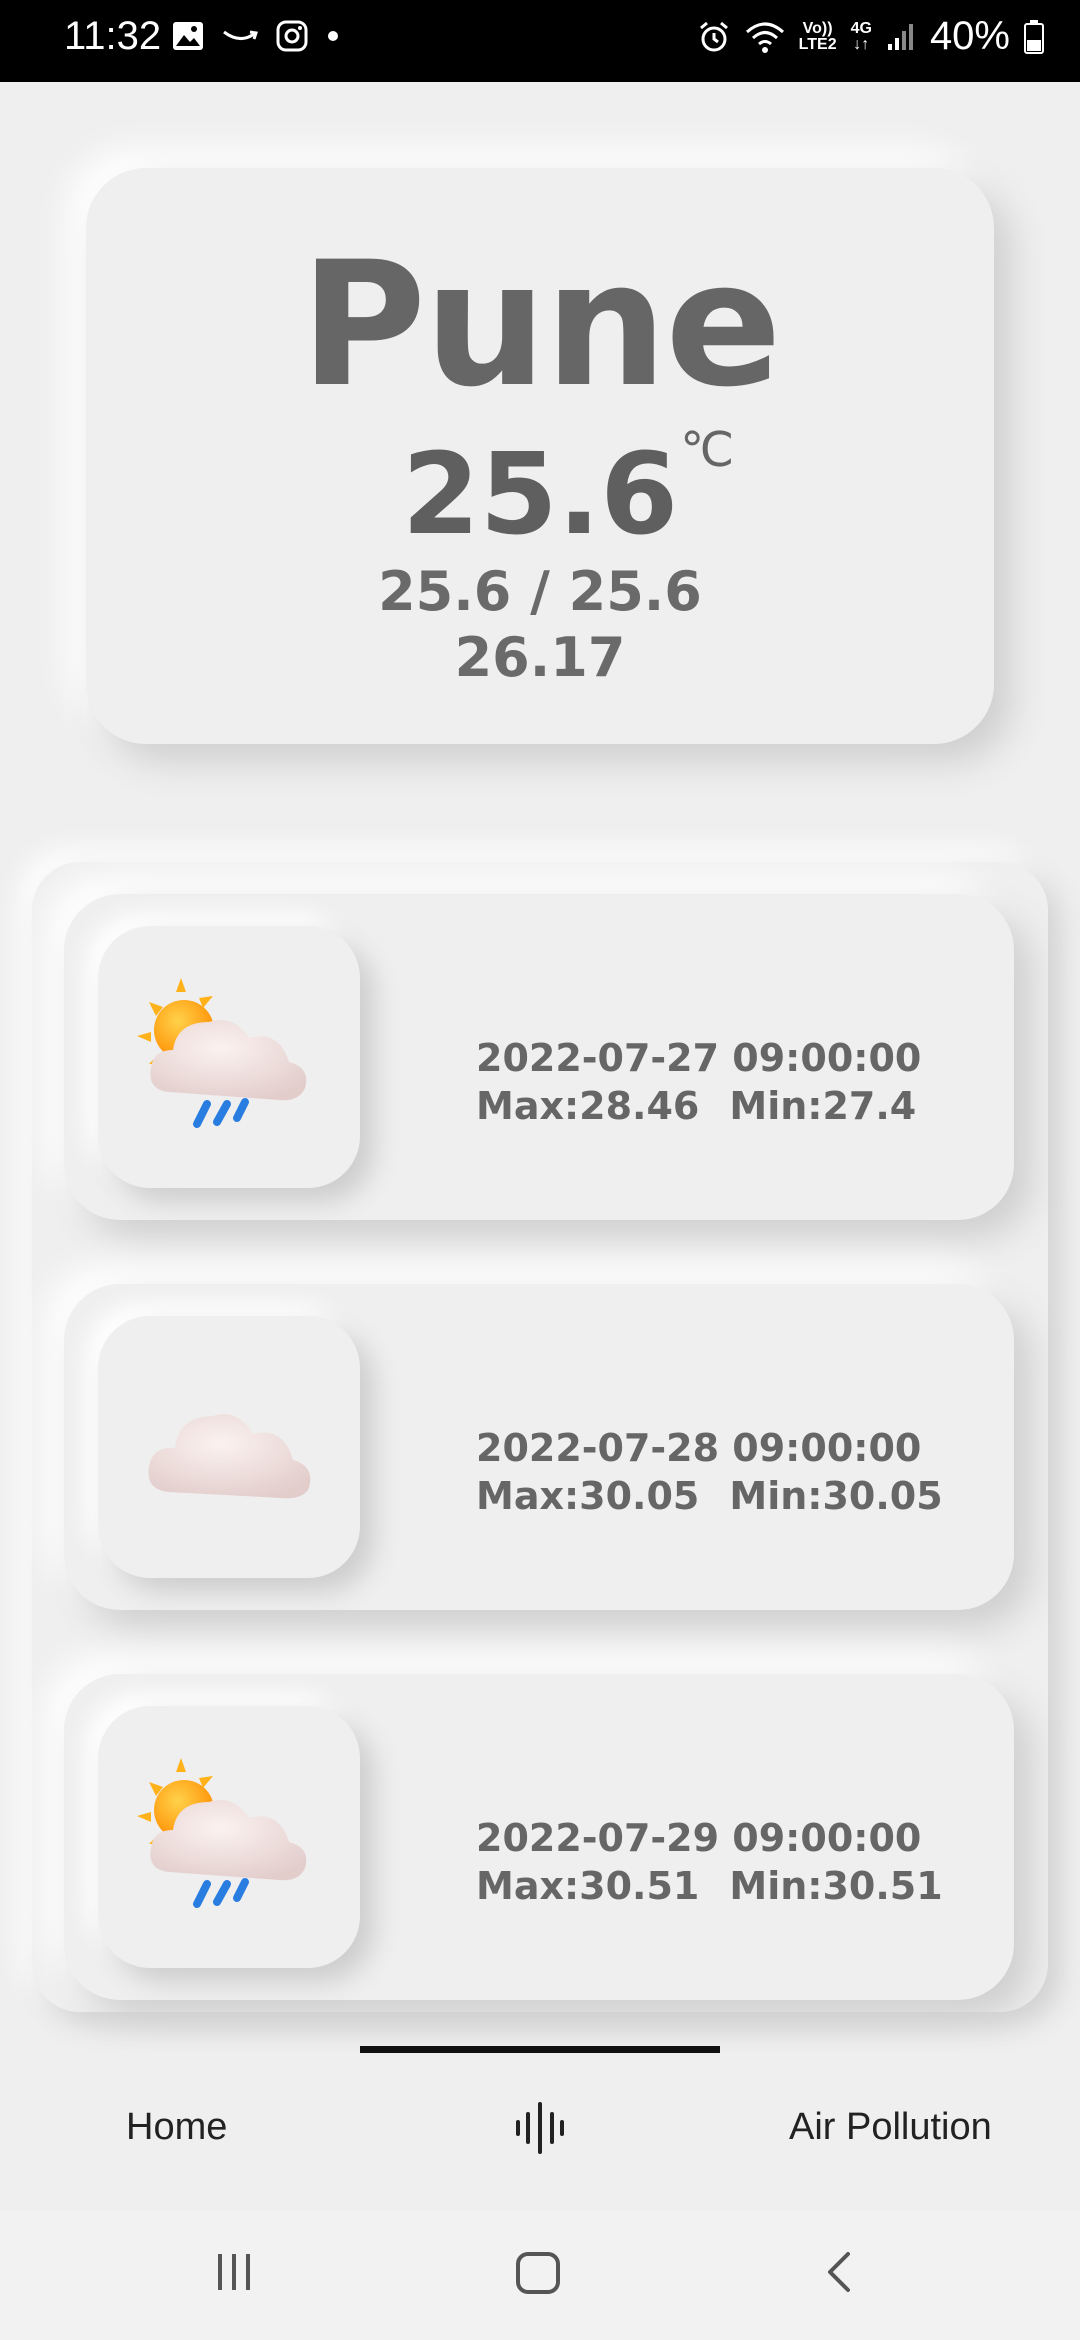 This screenshot has height=2340, width=1080. I want to click on amazon-icon, so click(240, 35).